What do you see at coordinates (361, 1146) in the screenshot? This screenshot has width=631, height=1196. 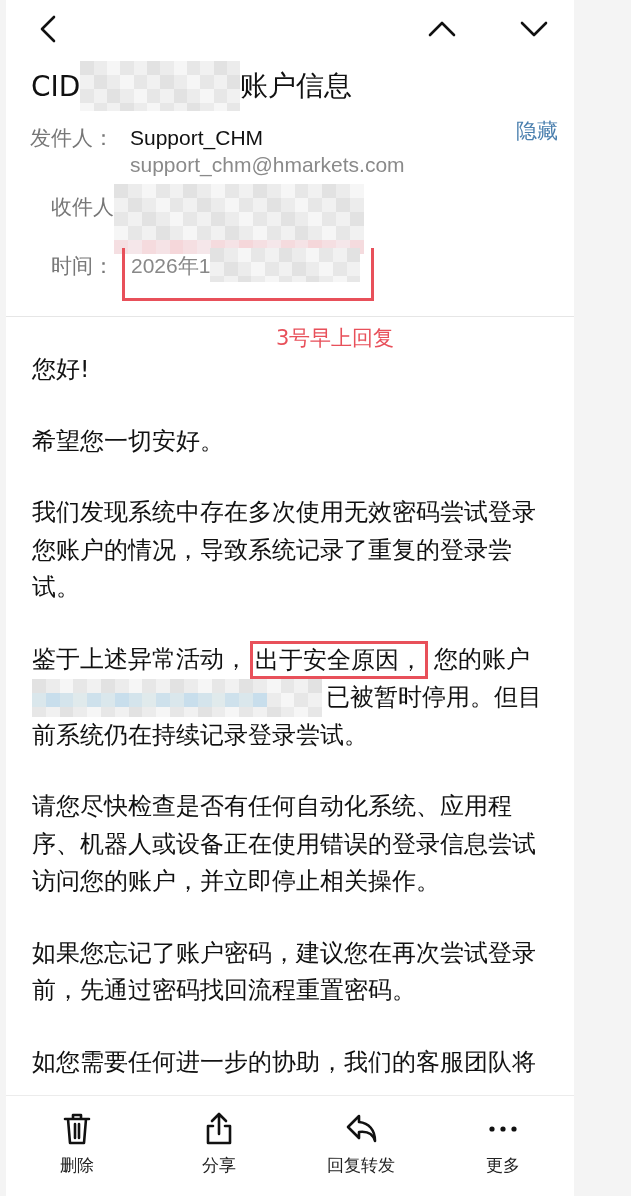 I see `toolbar-button: 回复转发` at bounding box center [361, 1146].